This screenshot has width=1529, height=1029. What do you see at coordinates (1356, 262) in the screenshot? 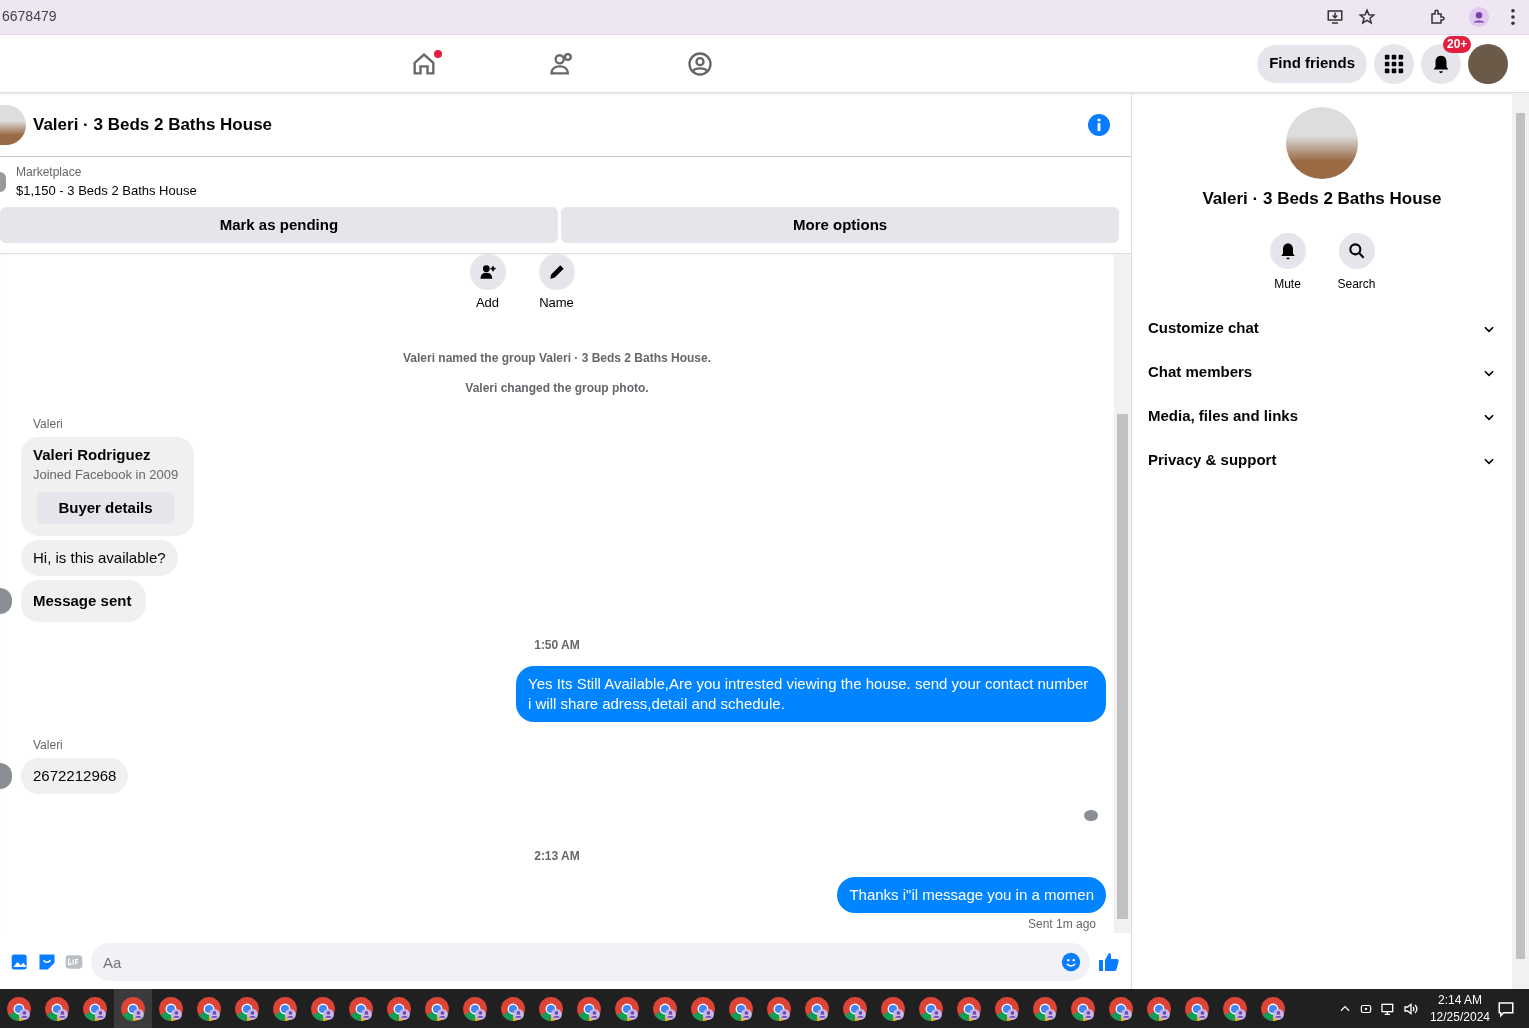
I see `panel-button: Search` at bounding box center [1356, 262].